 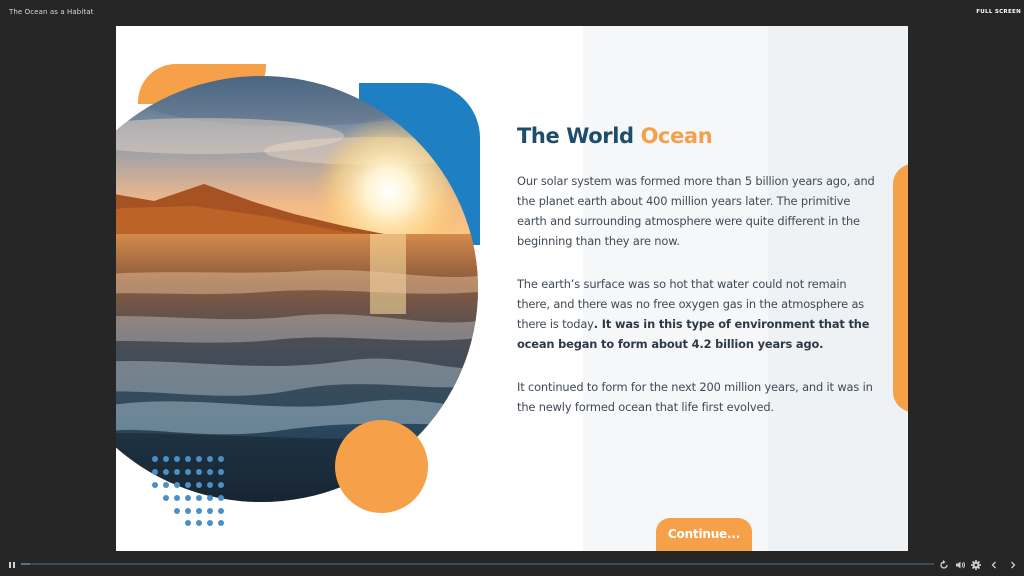 I want to click on decorative-pill, so click(x=900, y=288).